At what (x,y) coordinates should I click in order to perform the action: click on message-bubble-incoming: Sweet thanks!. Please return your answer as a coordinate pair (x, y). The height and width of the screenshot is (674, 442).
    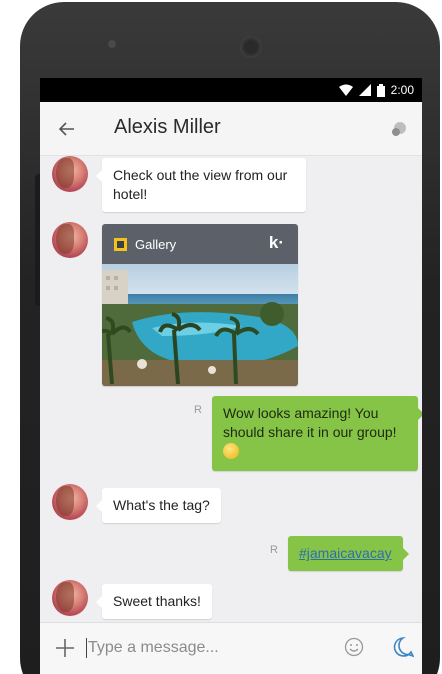
    Looking at the image, I should click on (154, 601).